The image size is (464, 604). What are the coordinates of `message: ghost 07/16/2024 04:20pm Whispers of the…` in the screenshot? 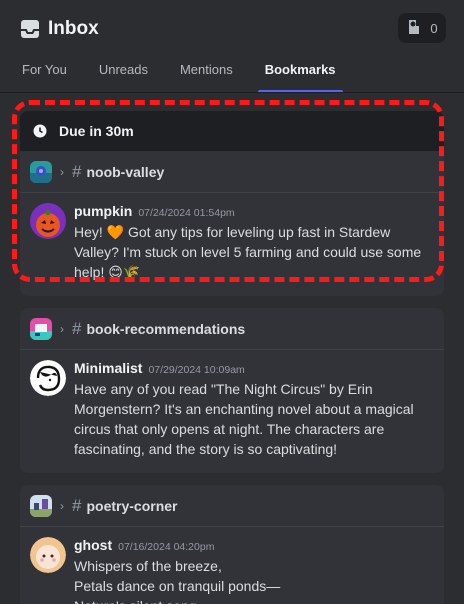 It's located at (232, 565).